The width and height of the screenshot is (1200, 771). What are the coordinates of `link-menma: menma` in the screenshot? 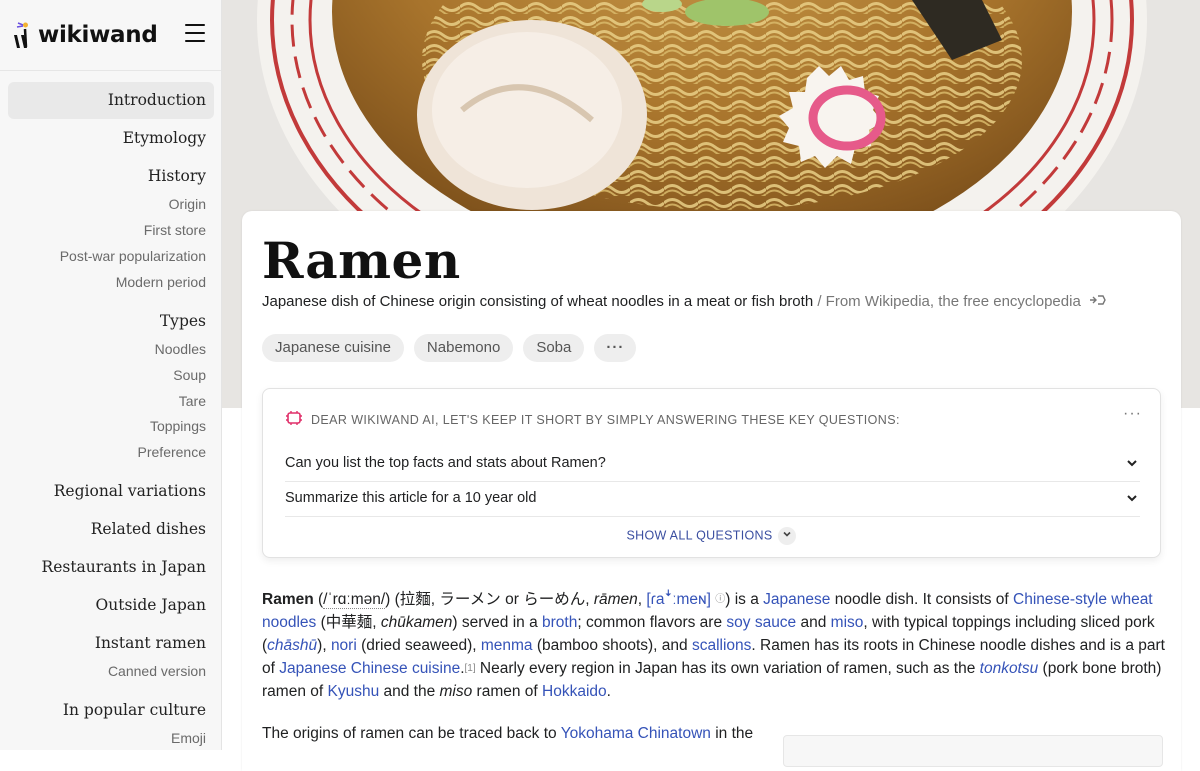 It's located at (507, 645).